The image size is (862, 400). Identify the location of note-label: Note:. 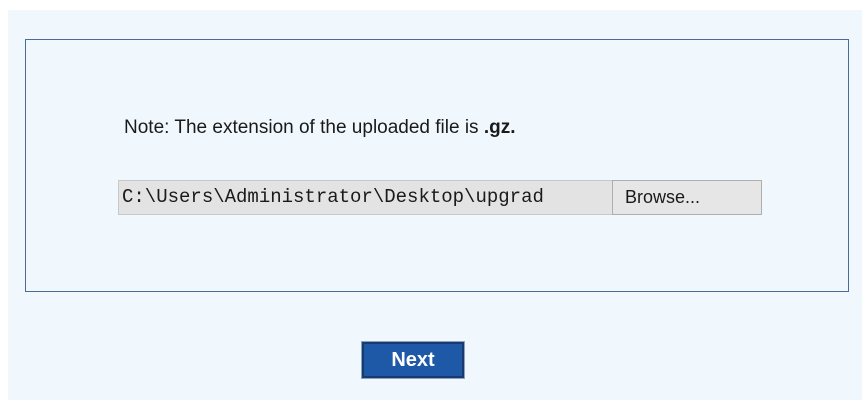
(147, 127).